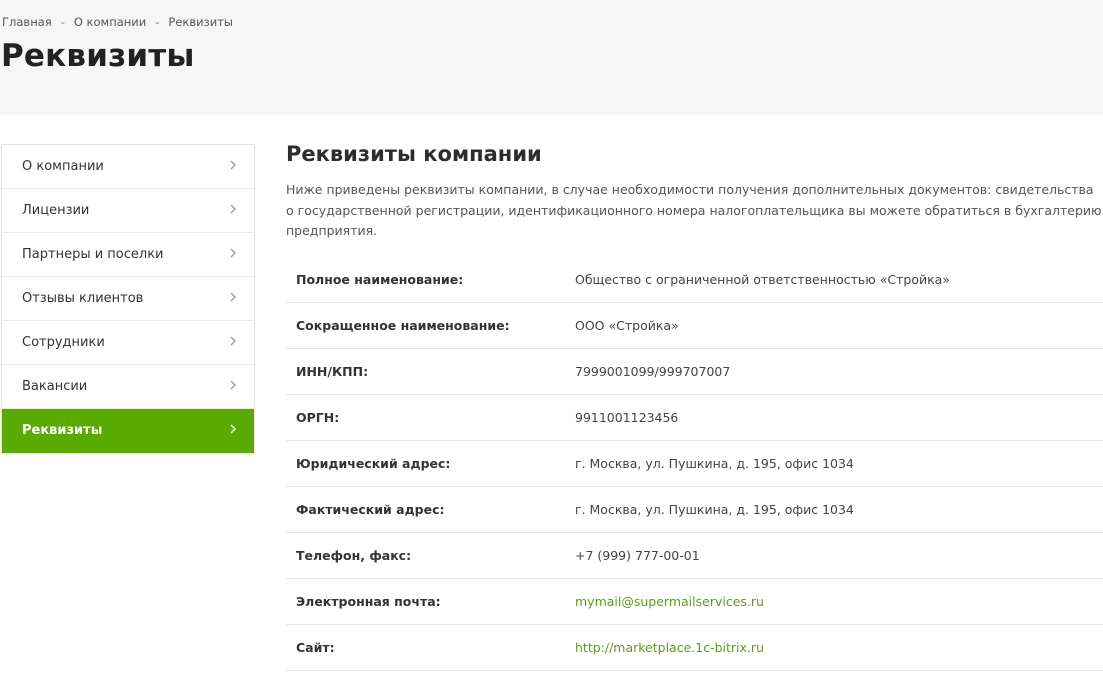 The image size is (1103, 680). What do you see at coordinates (98, 56) in the screenshot?
I see `page-title: Реквизиты` at bounding box center [98, 56].